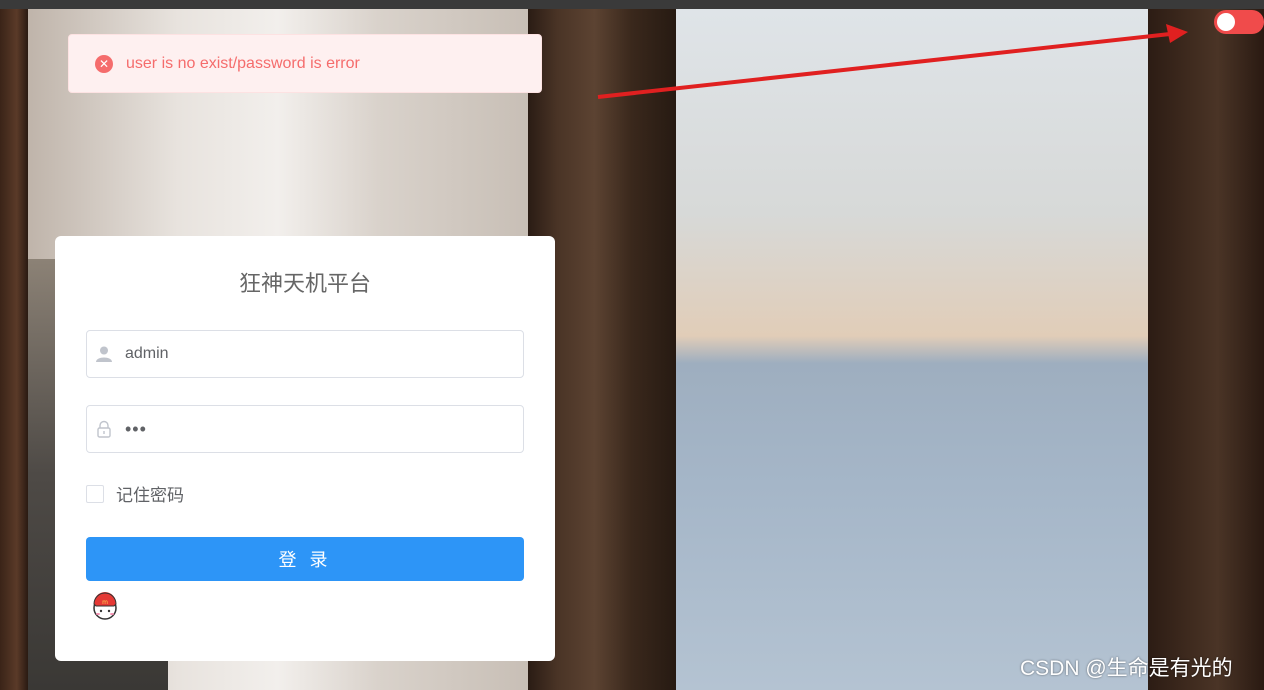 The height and width of the screenshot is (690, 1264). What do you see at coordinates (305, 429) in the screenshot?
I see `password-field: •••` at bounding box center [305, 429].